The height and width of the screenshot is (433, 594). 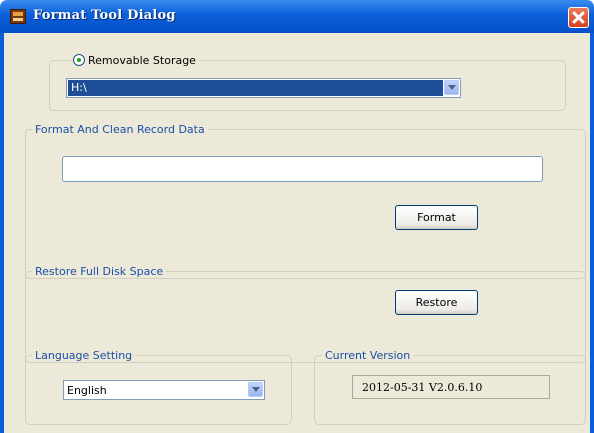 I want to click on title-bar: Format Tool Dialog, so click(x=297, y=16).